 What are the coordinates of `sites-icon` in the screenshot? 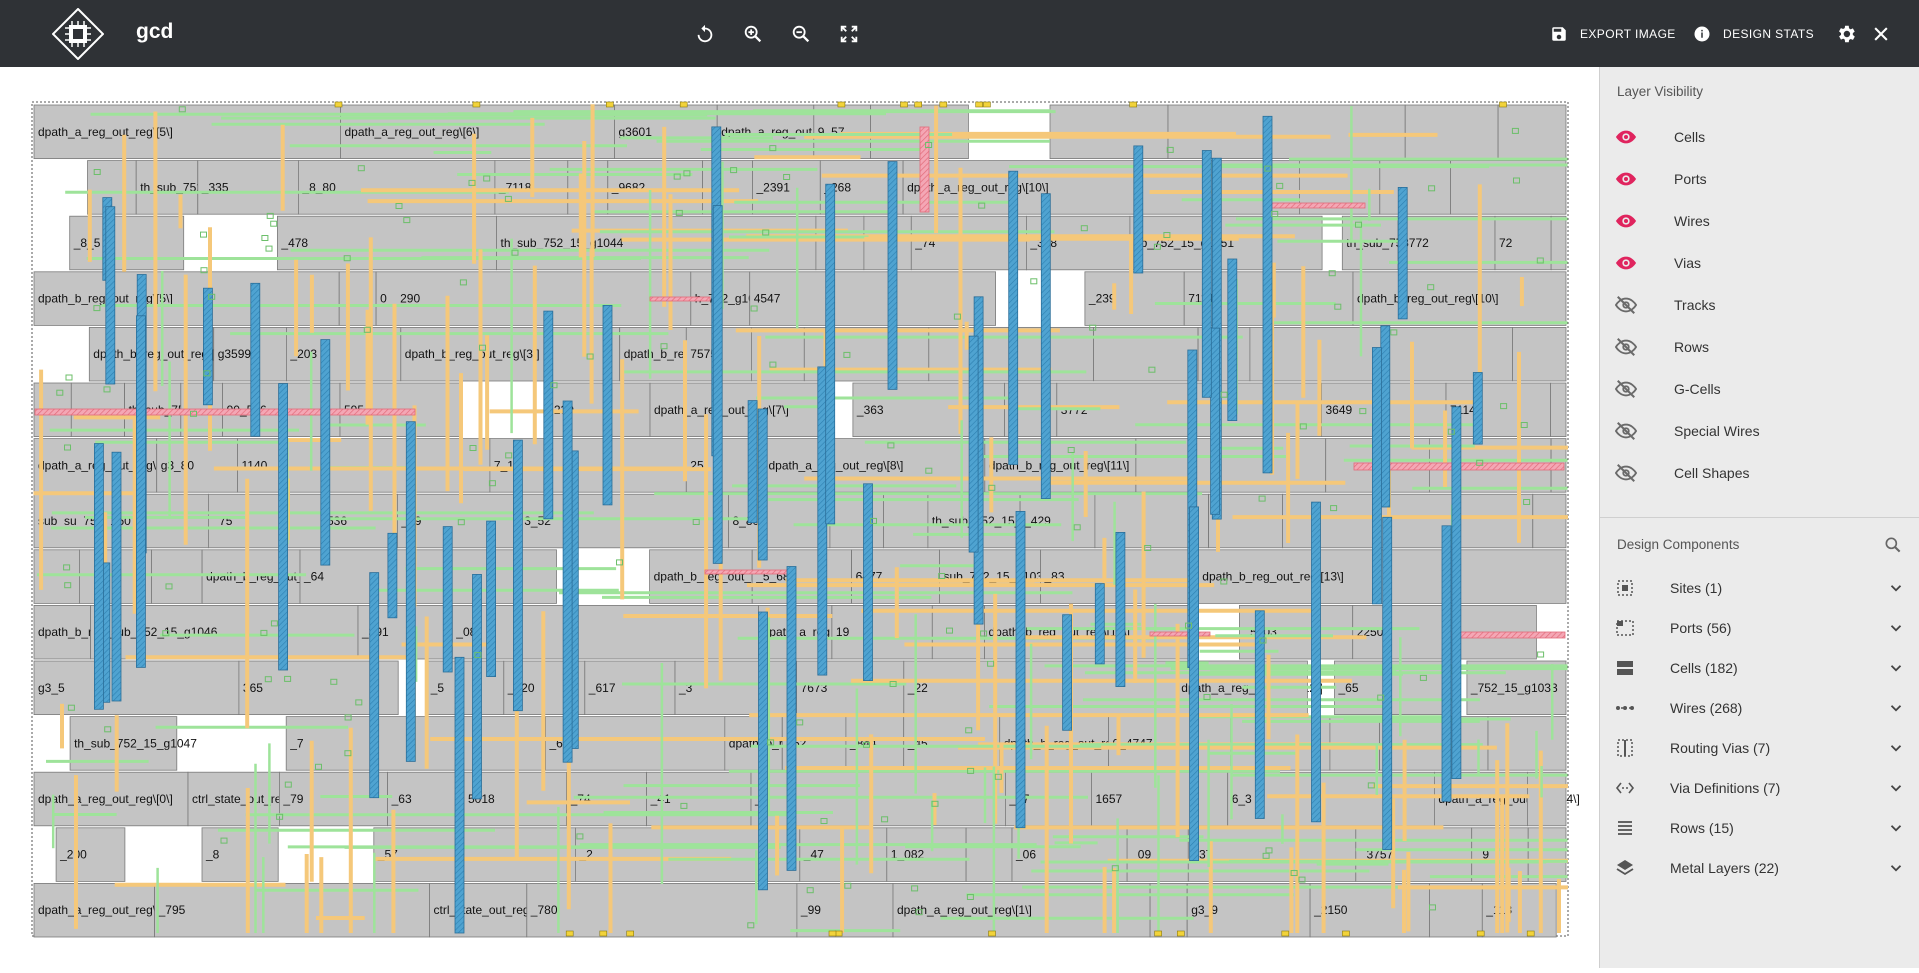 It's located at (1625, 588).